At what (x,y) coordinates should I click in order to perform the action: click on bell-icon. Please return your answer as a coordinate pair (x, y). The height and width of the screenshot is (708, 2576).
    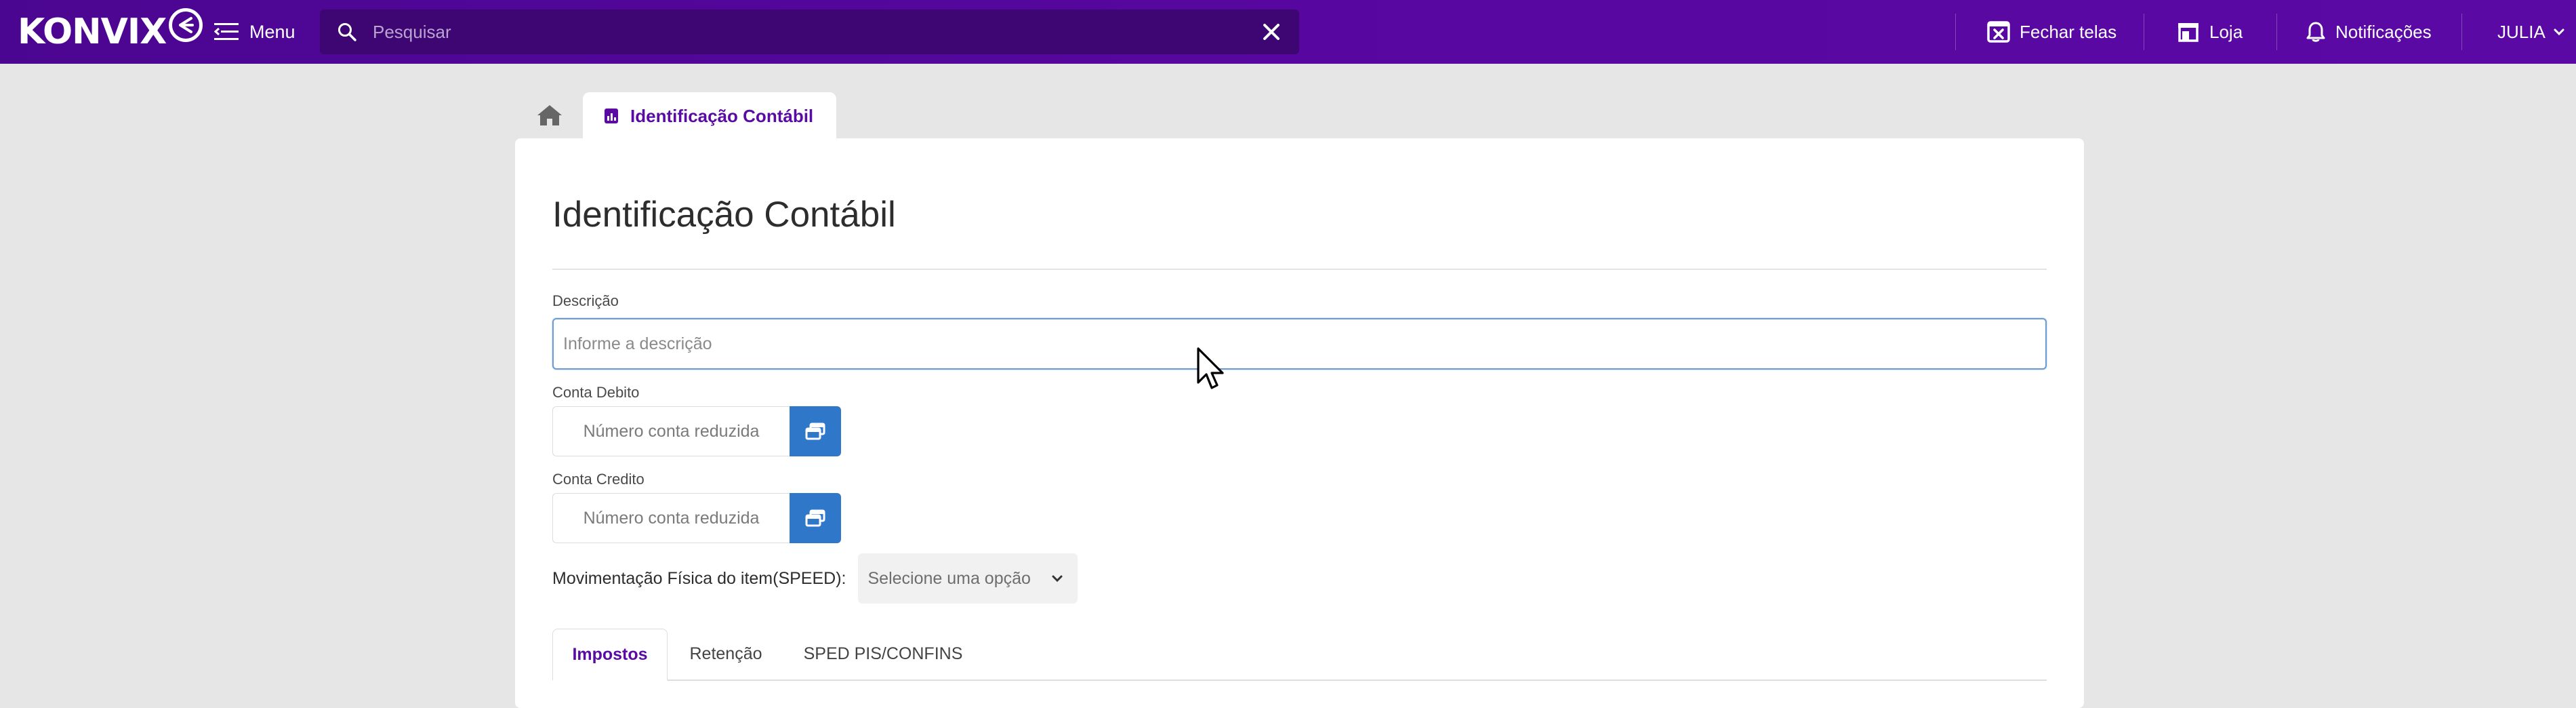
    Looking at the image, I should click on (2315, 32).